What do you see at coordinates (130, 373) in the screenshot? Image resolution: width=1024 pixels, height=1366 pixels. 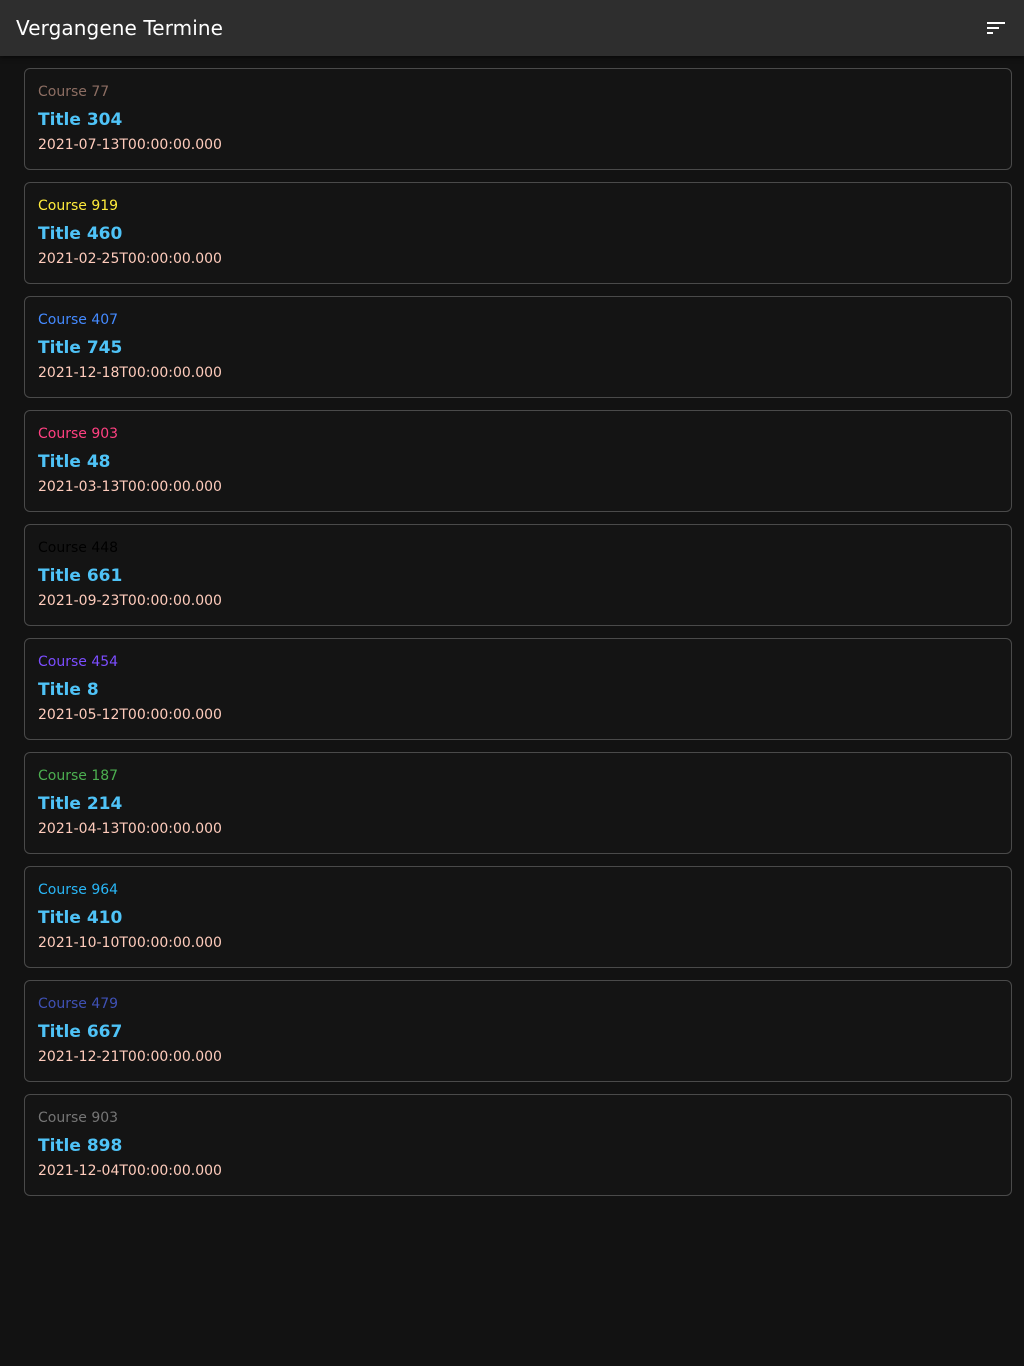 I see `appointment-date: 2021-12-18T00:00:00.000` at bounding box center [130, 373].